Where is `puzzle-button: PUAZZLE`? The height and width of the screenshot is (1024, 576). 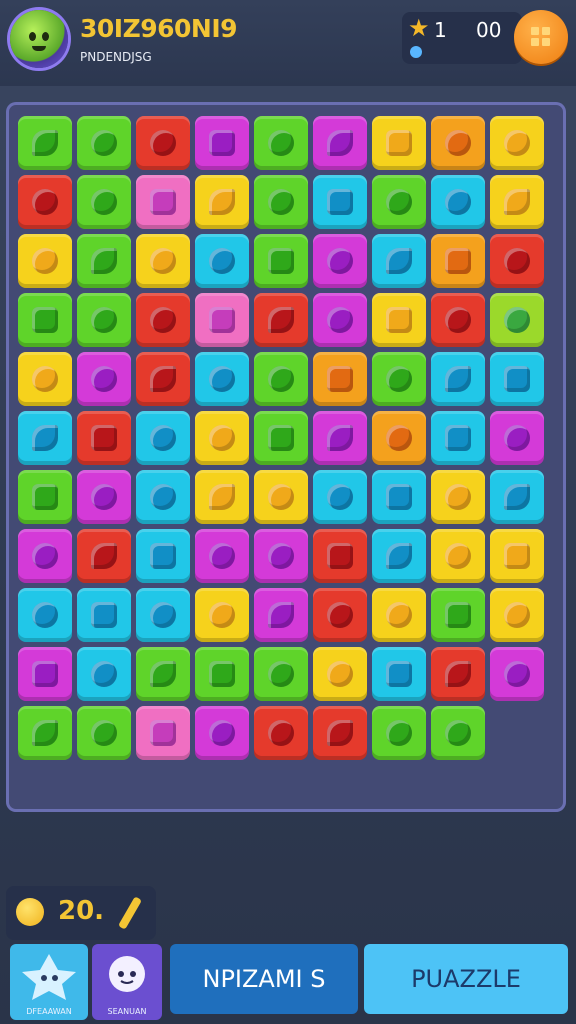
puzzle-button: PUAZZLE is located at coordinates (466, 979).